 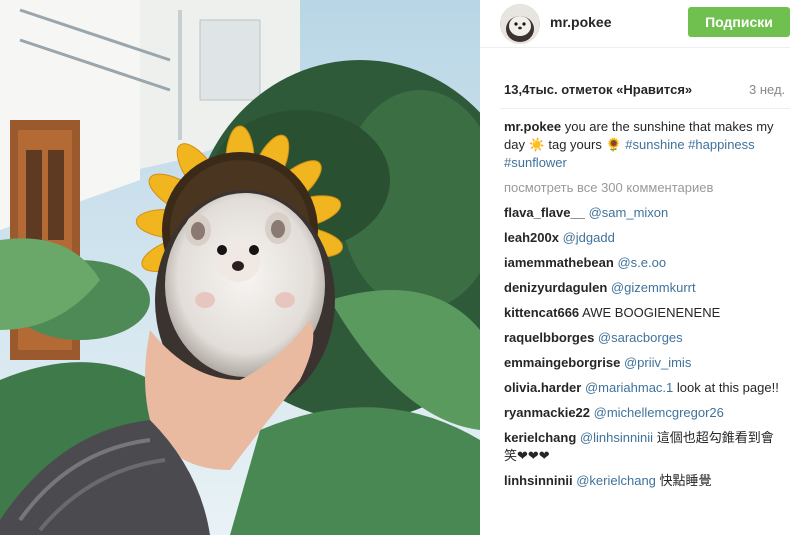 I want to click on comment-item: raquelbborges @saracborges, so click(x=645, y=338).